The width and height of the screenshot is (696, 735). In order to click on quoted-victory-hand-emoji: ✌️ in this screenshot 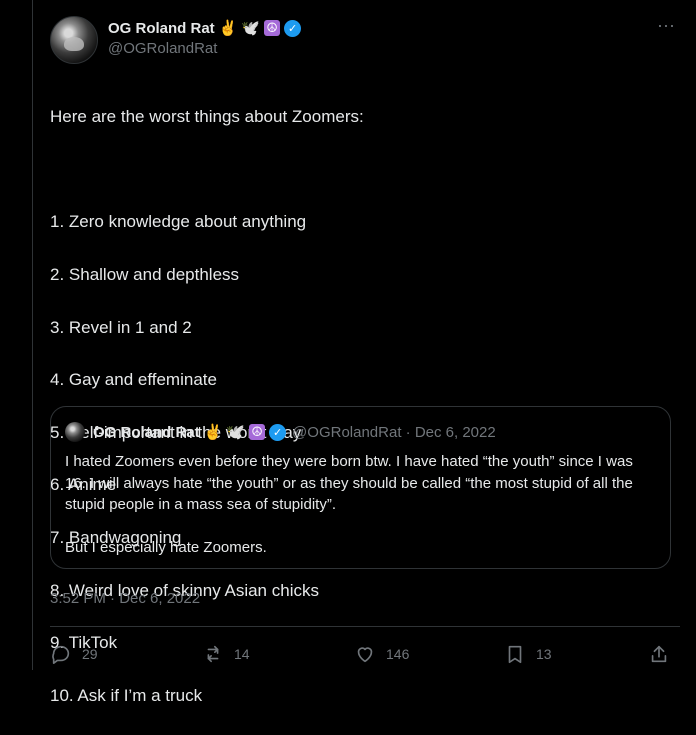, I will do `click(213, 432)`.